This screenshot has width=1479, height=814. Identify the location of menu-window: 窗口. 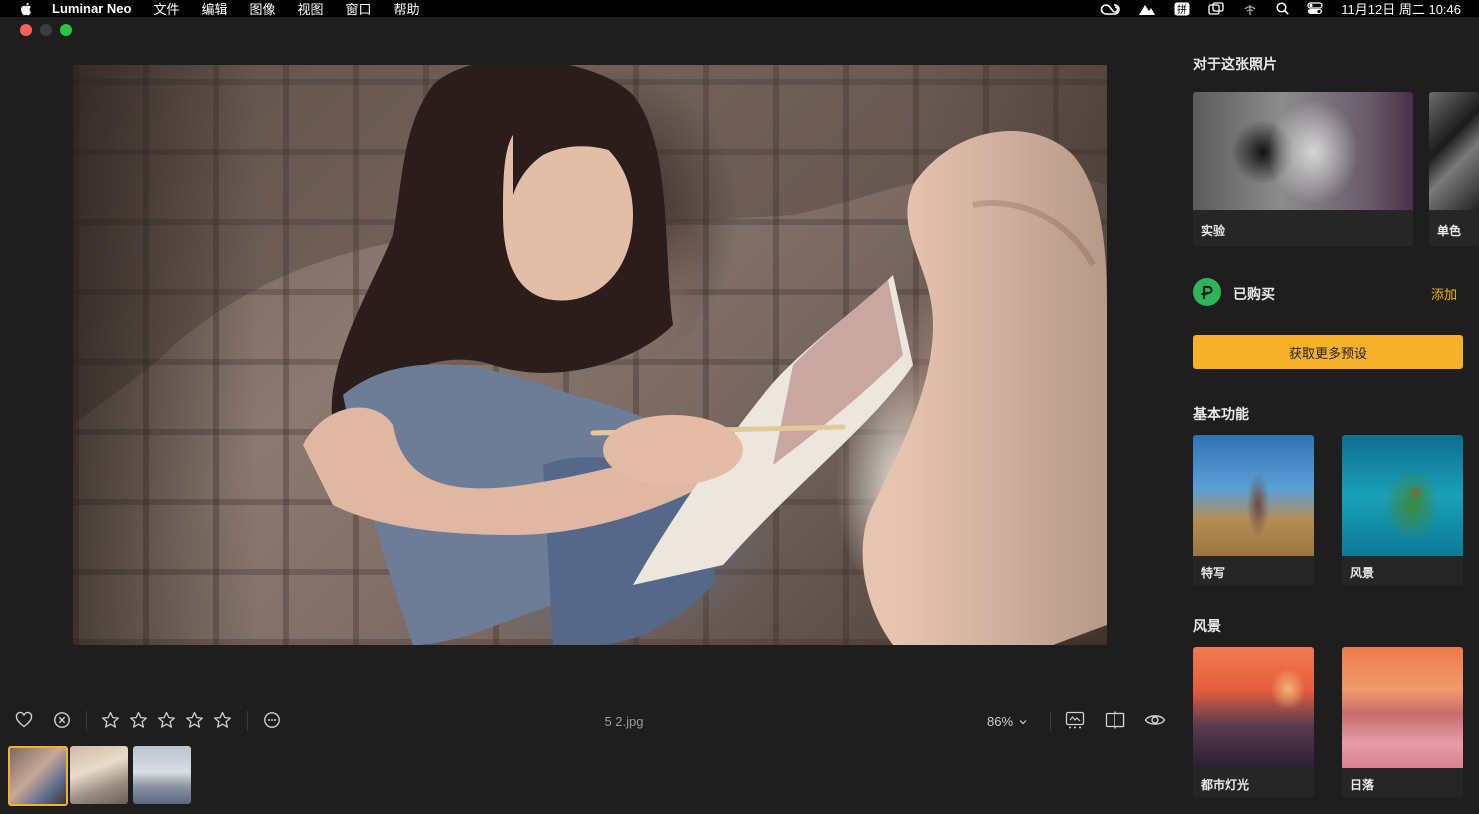
(359, 9).